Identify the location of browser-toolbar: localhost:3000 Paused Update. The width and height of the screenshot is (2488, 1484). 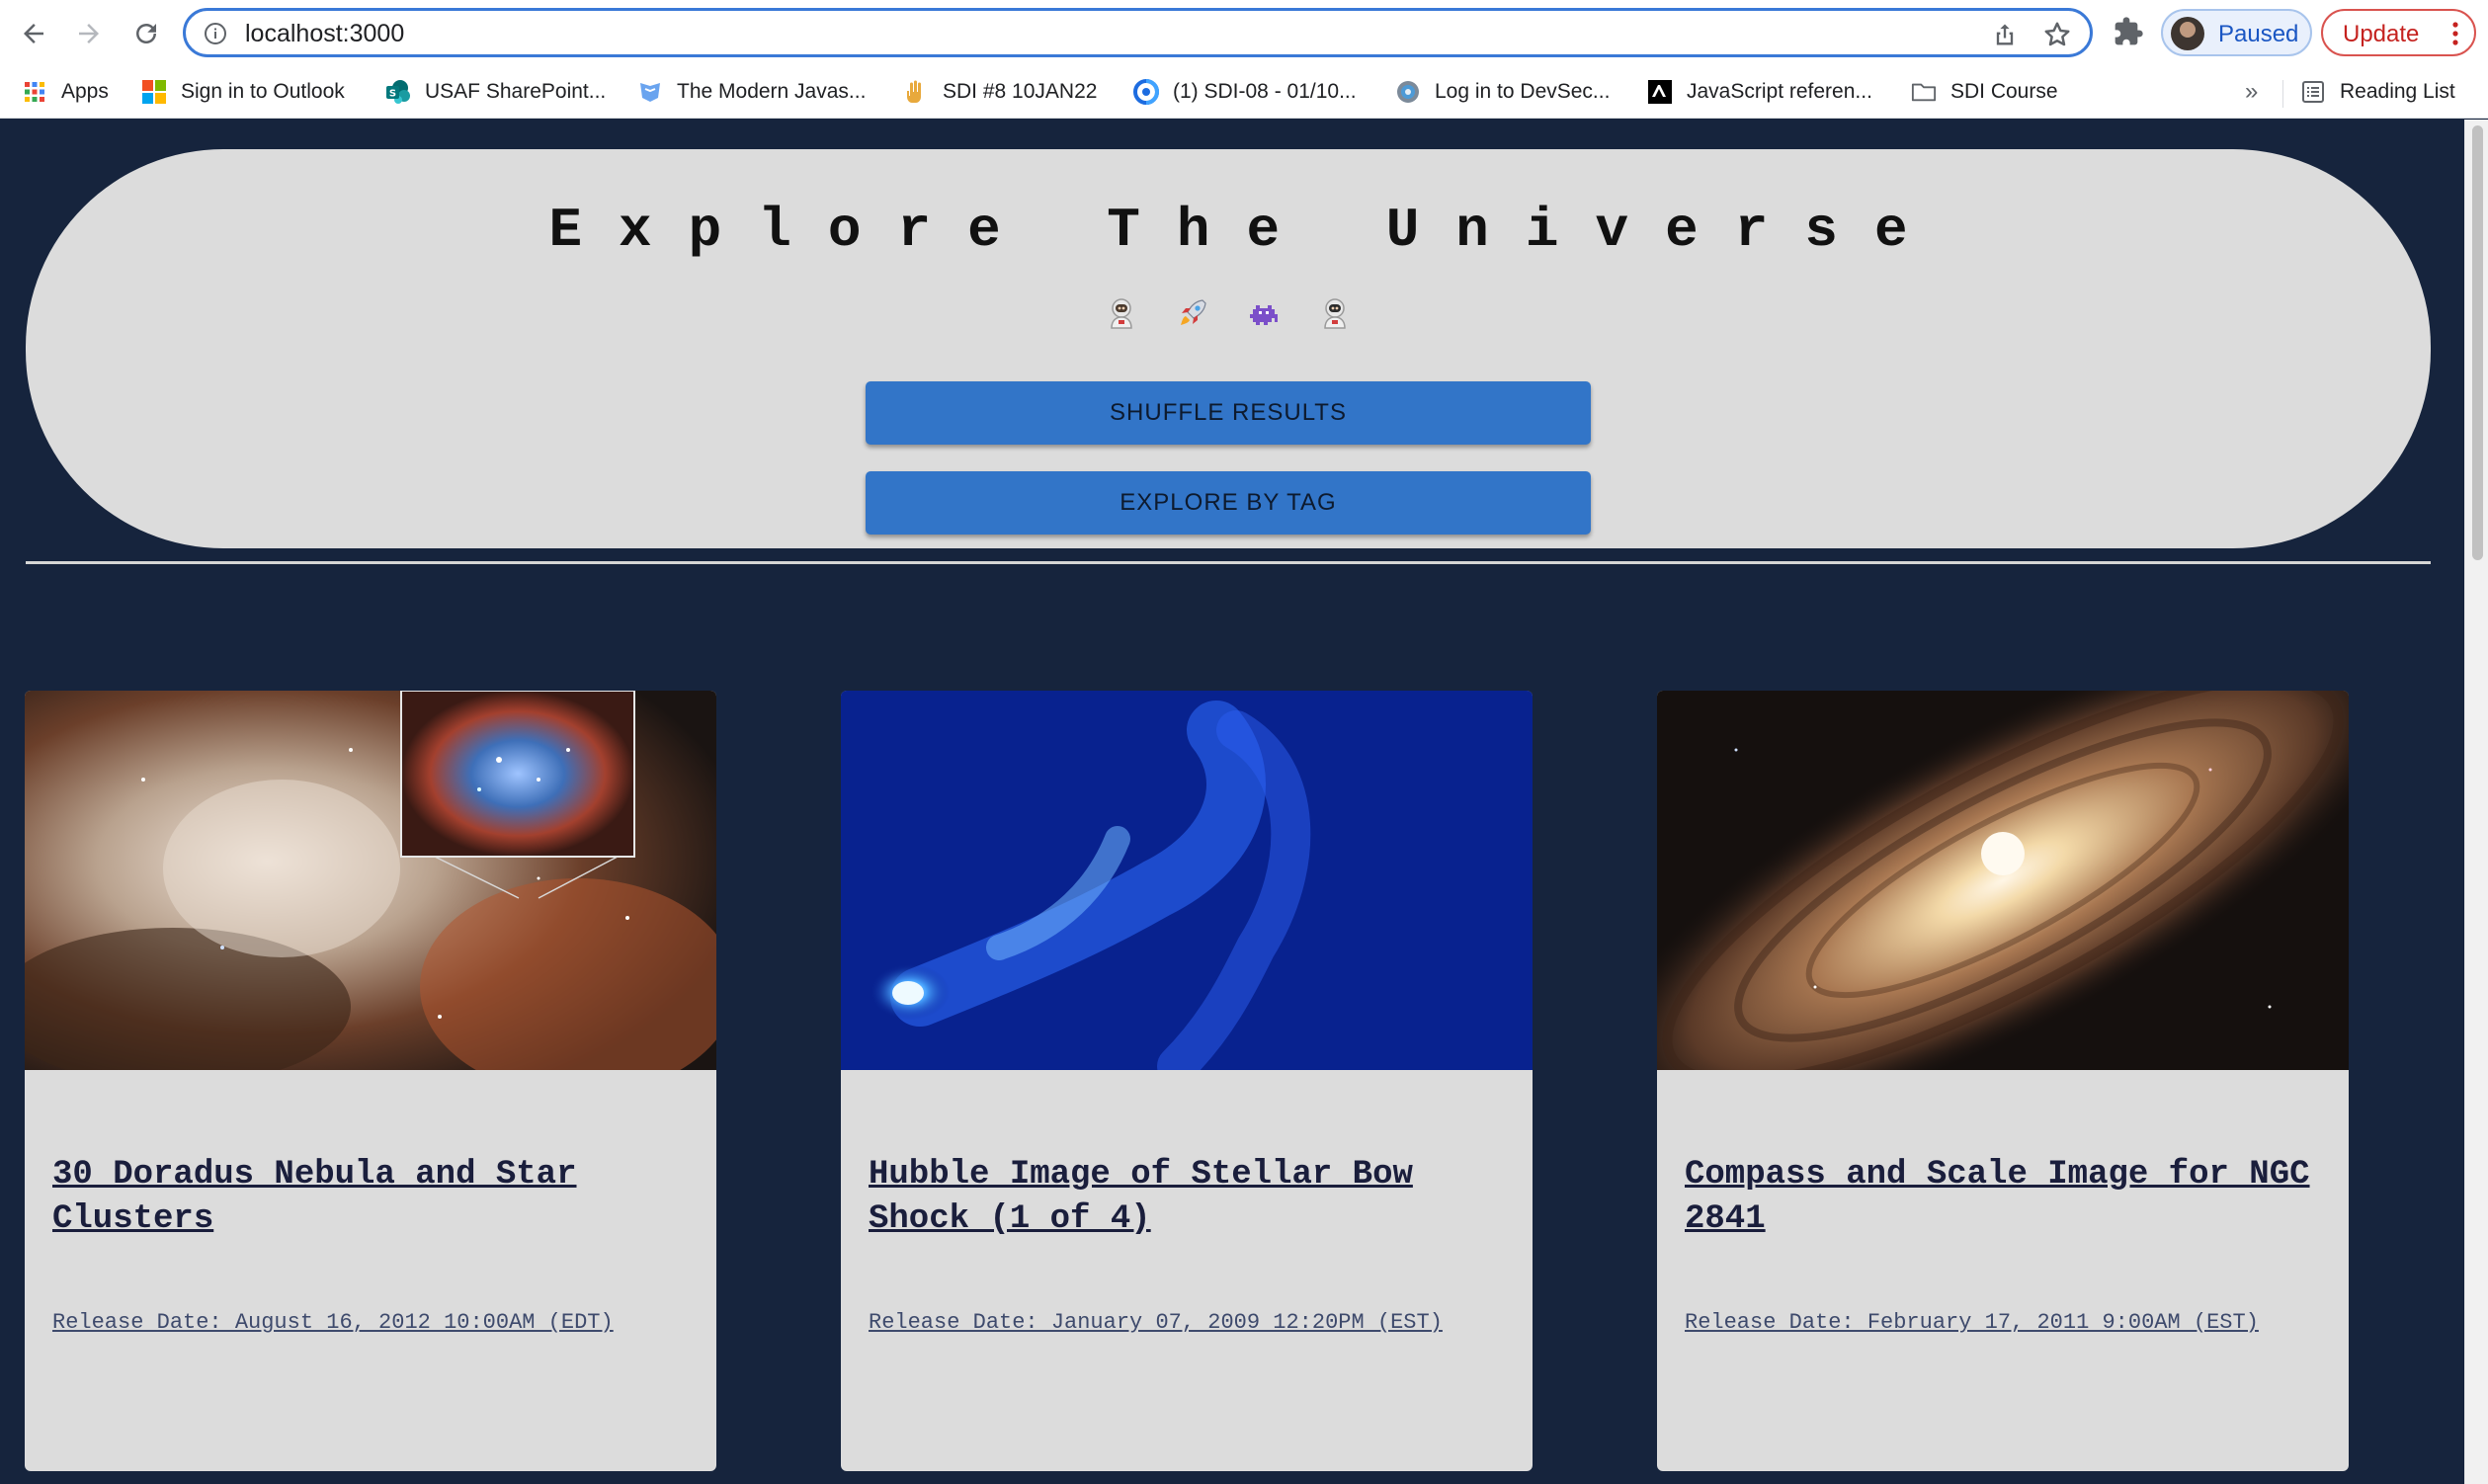
(1244, 33).